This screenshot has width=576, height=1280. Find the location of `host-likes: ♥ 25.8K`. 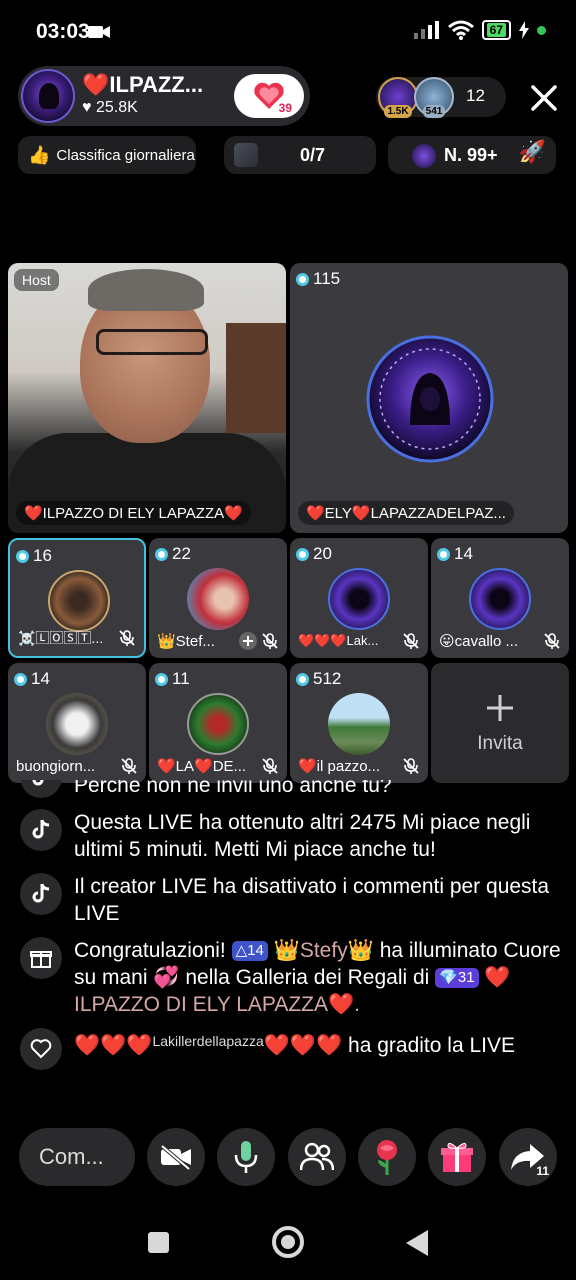

host-likes: ♥ 25.8K is located at coordinates (110, 107).